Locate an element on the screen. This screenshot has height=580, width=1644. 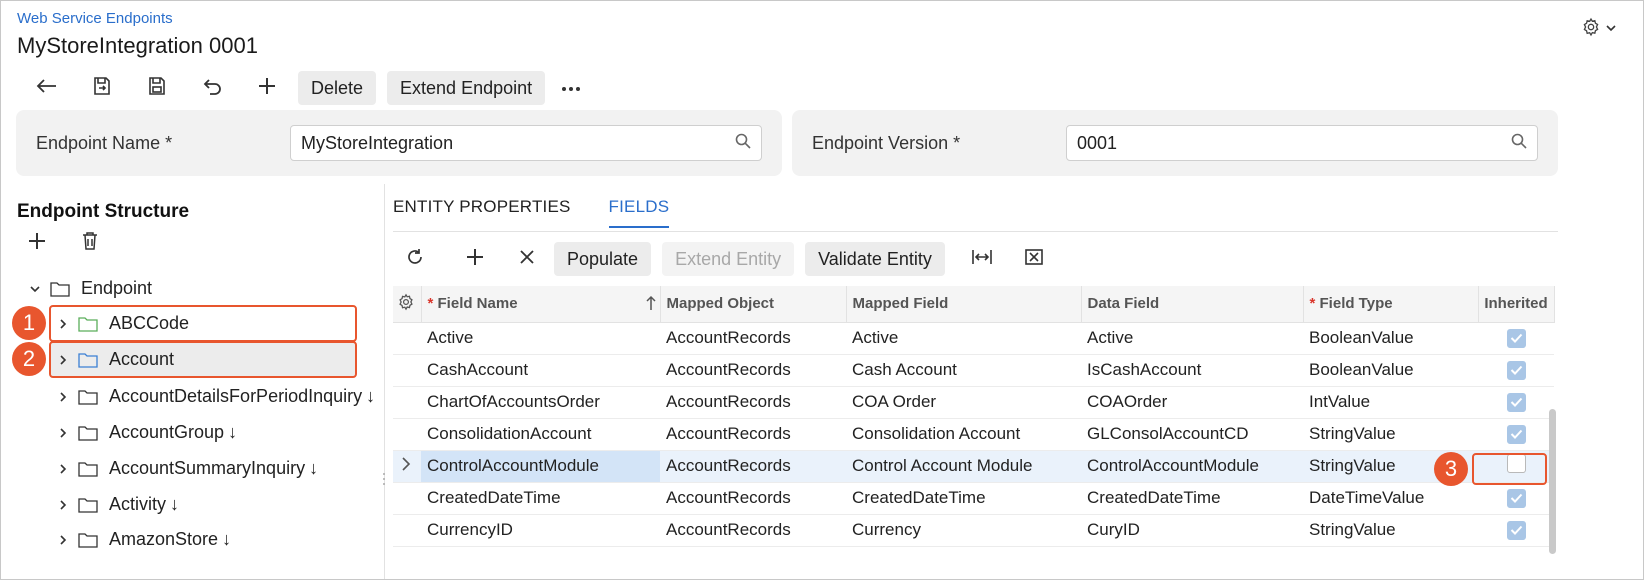
breadcrumb: Web Service Endpoints is located at coordinates (95, 18).